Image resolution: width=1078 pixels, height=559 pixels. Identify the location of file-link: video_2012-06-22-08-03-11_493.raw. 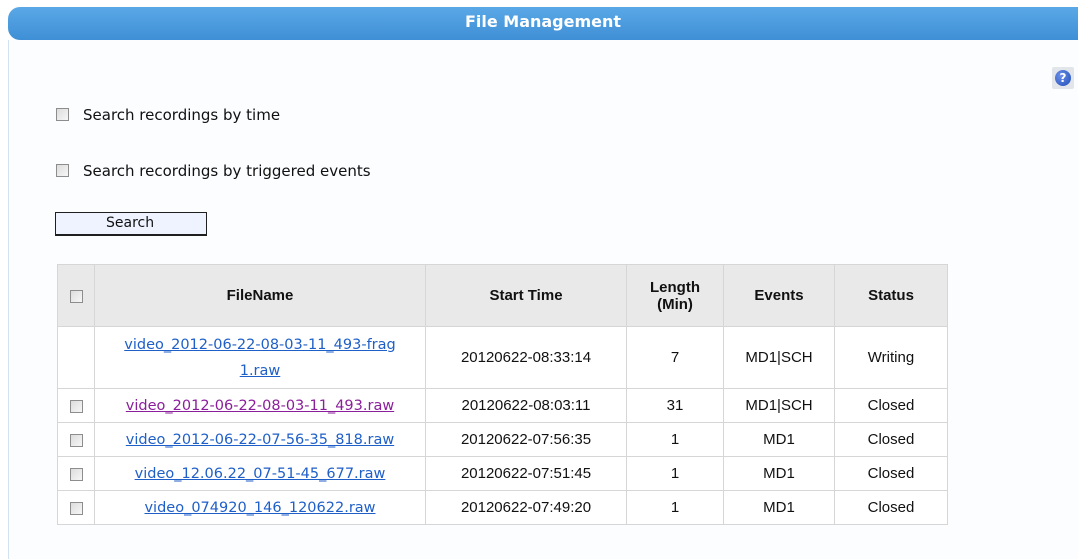
(260, 406).